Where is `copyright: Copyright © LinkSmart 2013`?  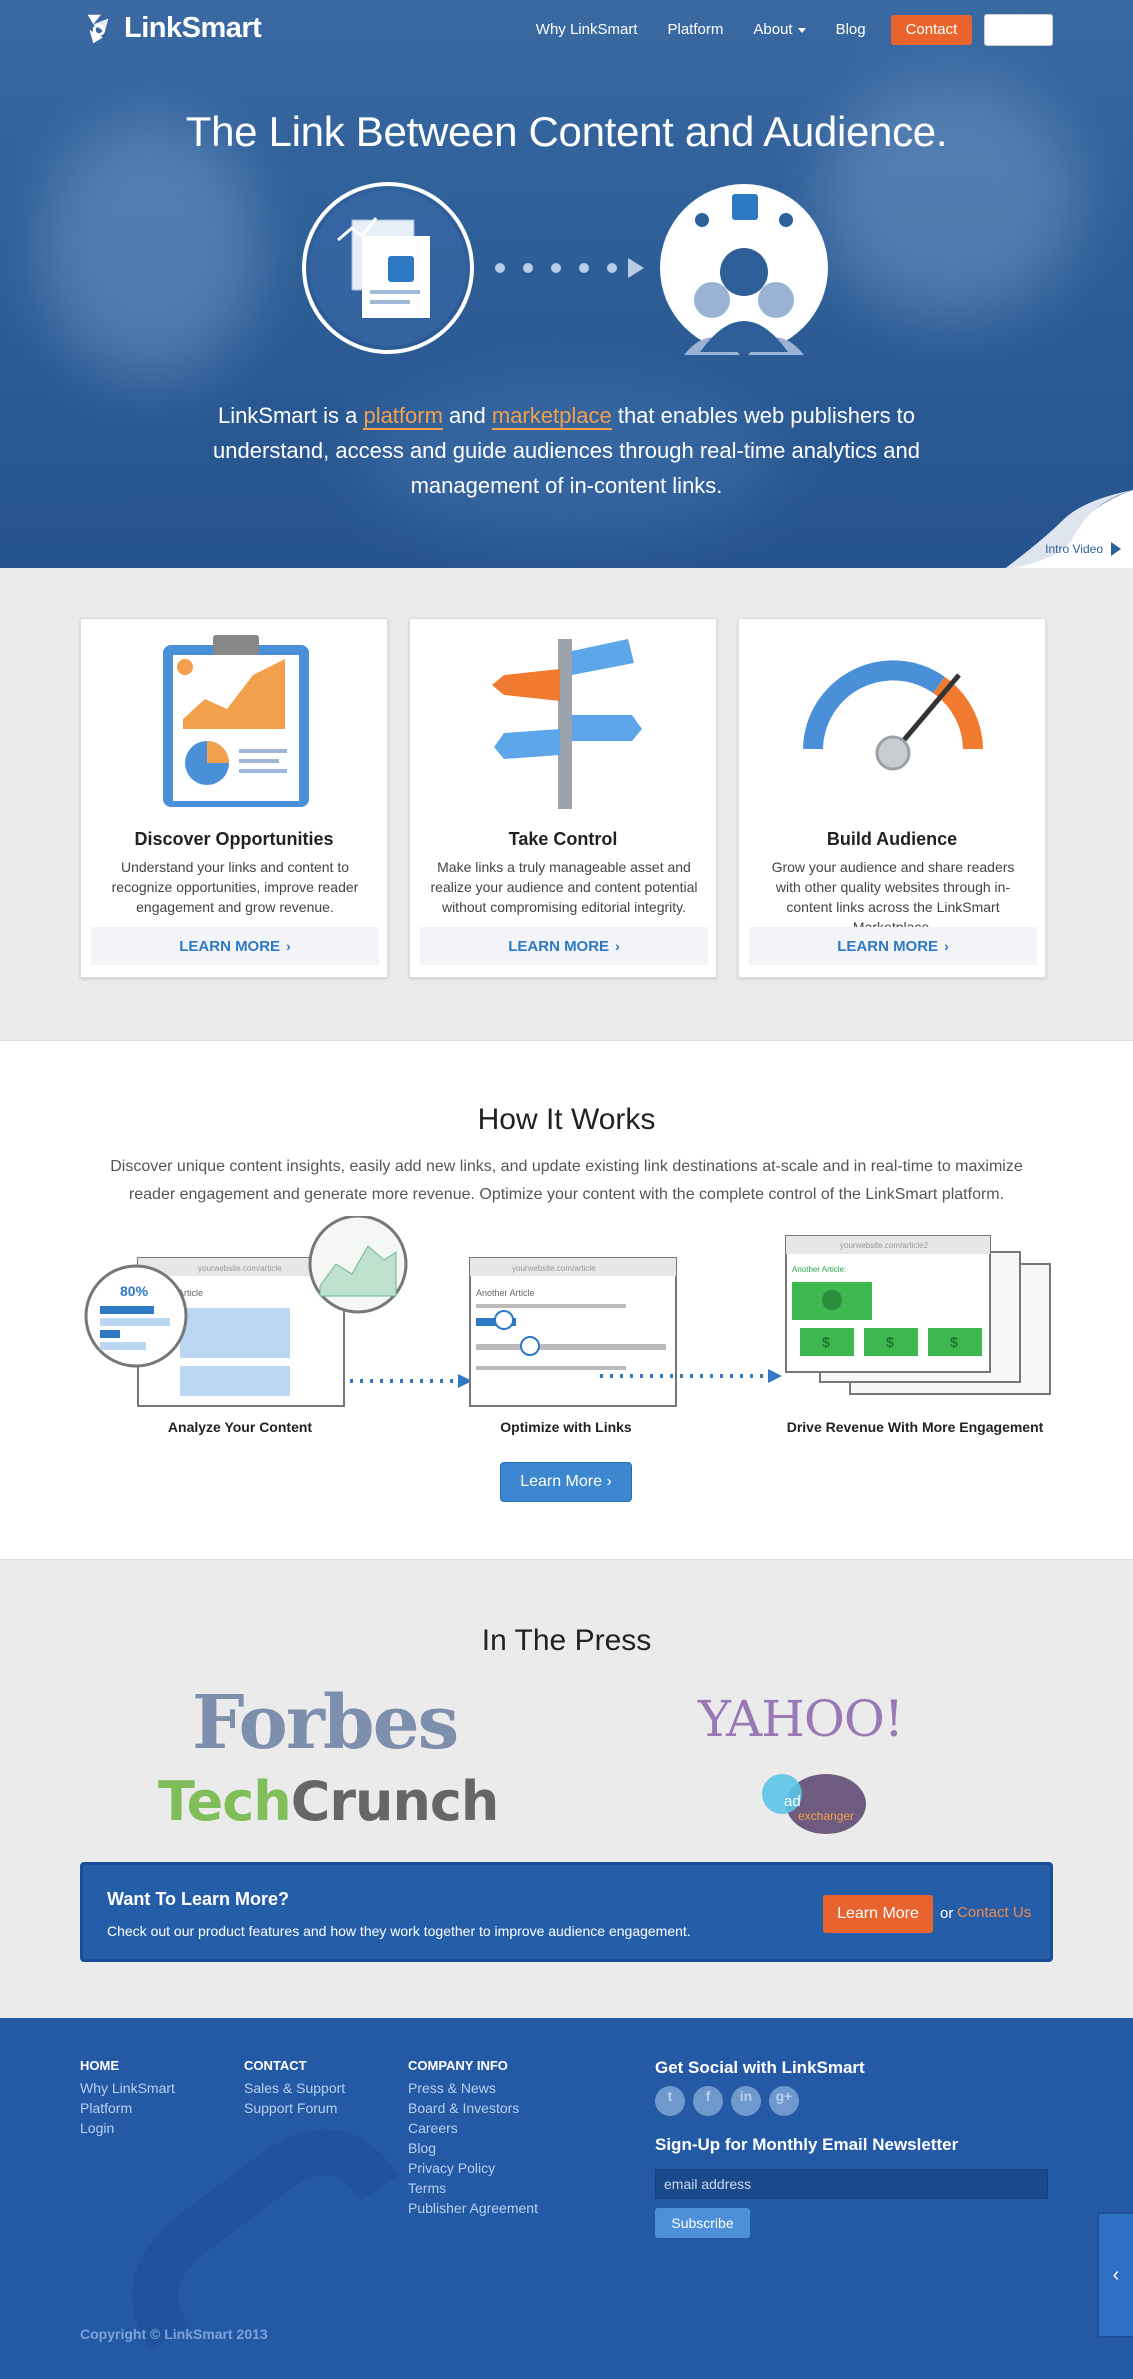
copyright: Copyright © LinkSmart 2013 is located at coordinates (174, 2334).